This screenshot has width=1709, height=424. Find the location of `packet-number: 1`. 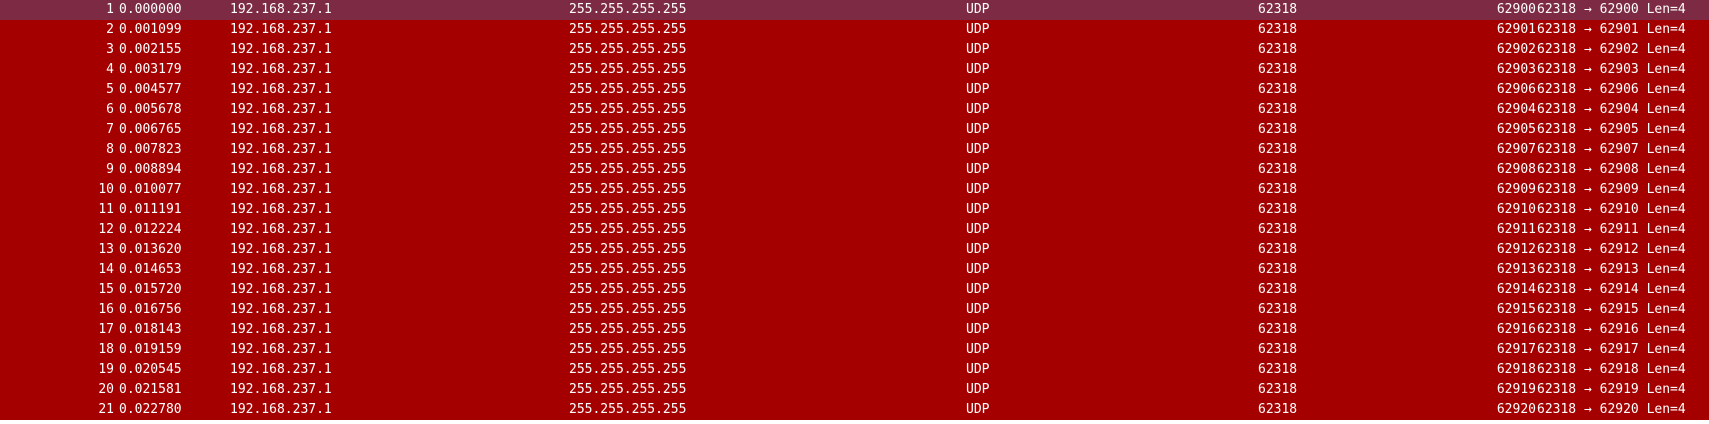

packet-number: 1 is located at coordinates (110, 9).